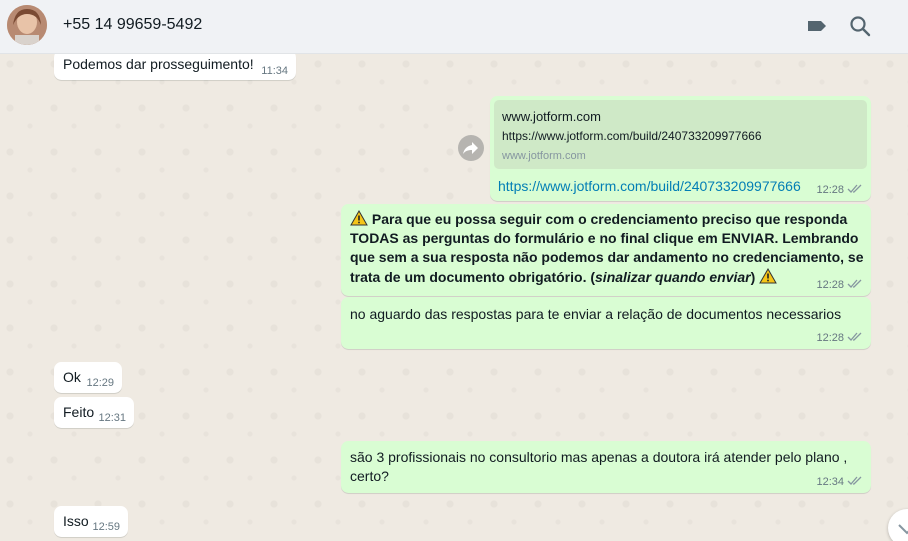 This screenshot has height=541, width=908. I want to click on message-time: 12:59, so click(106, 527).